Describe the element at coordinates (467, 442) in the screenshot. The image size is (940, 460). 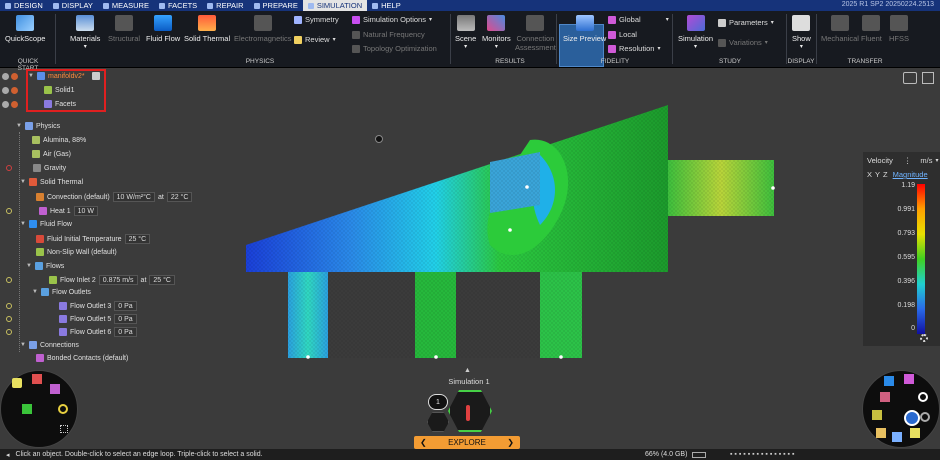
I see `explore-button: ❮ Explore ❯` at that location.